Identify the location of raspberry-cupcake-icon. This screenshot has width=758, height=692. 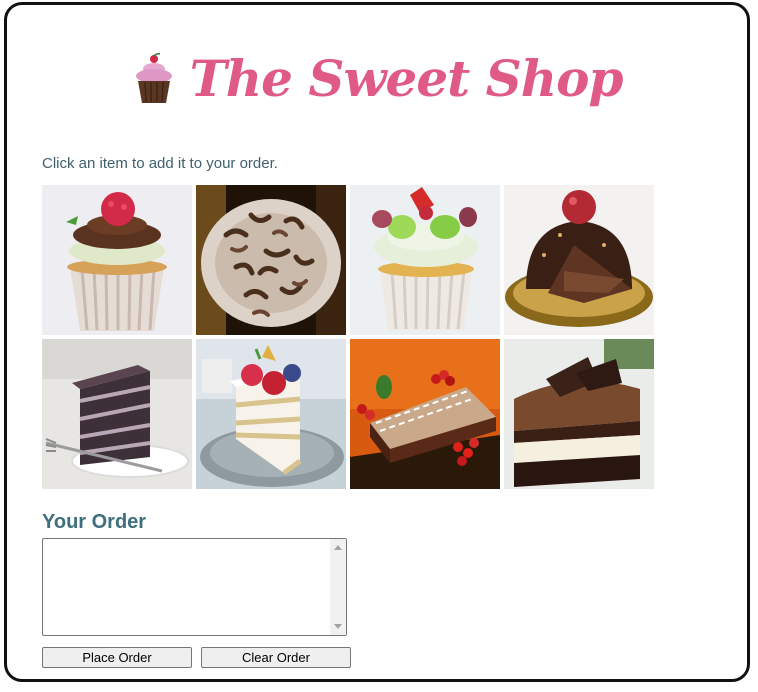
(117, 260).